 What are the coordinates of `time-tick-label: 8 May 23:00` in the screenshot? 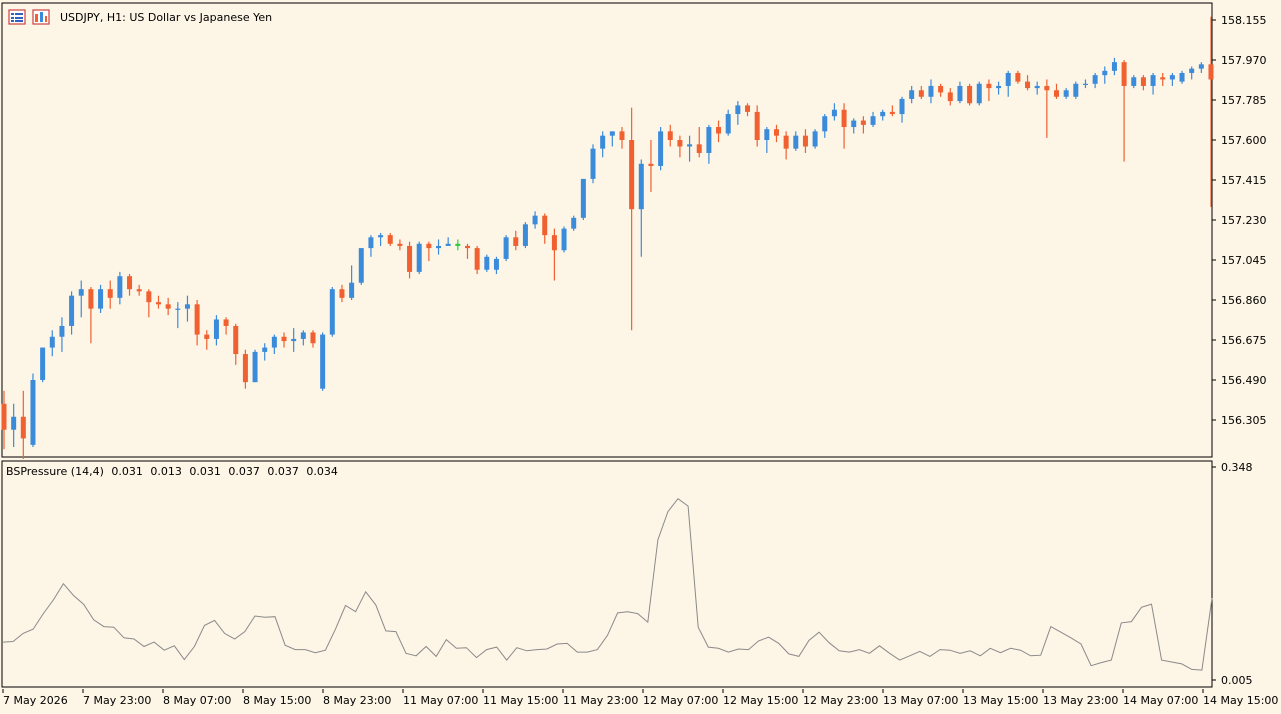 It's located at (357, 700).